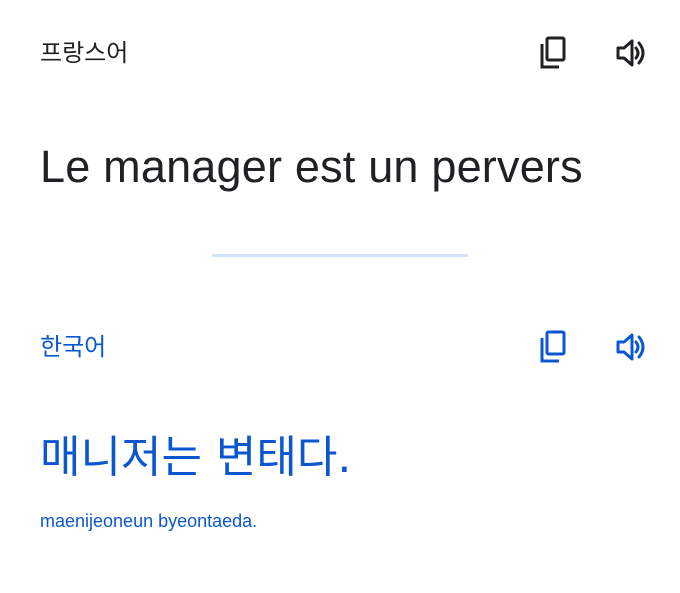 This screenshot has height=593, width=680. I want to click on source-language-label: 프랑스어, so click(84, 53).